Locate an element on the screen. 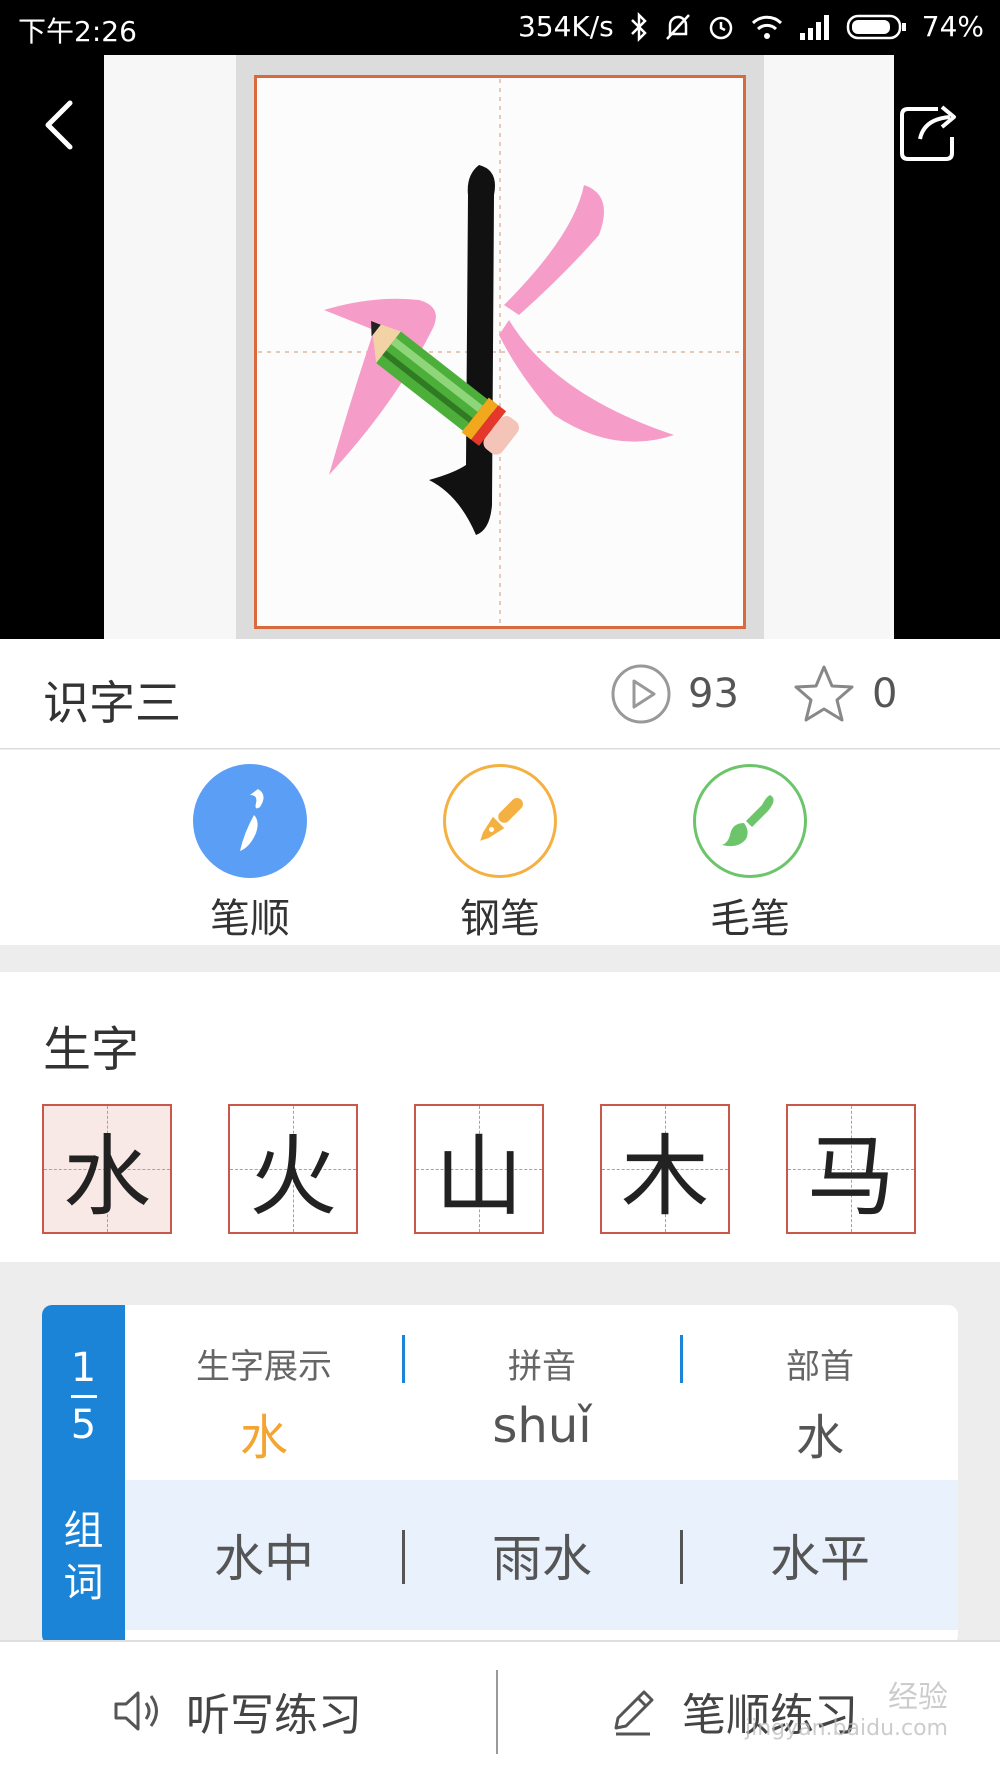 This screenshot has width=1000, height=1778. bell-muted-icon is located at coordinates (677, 26).